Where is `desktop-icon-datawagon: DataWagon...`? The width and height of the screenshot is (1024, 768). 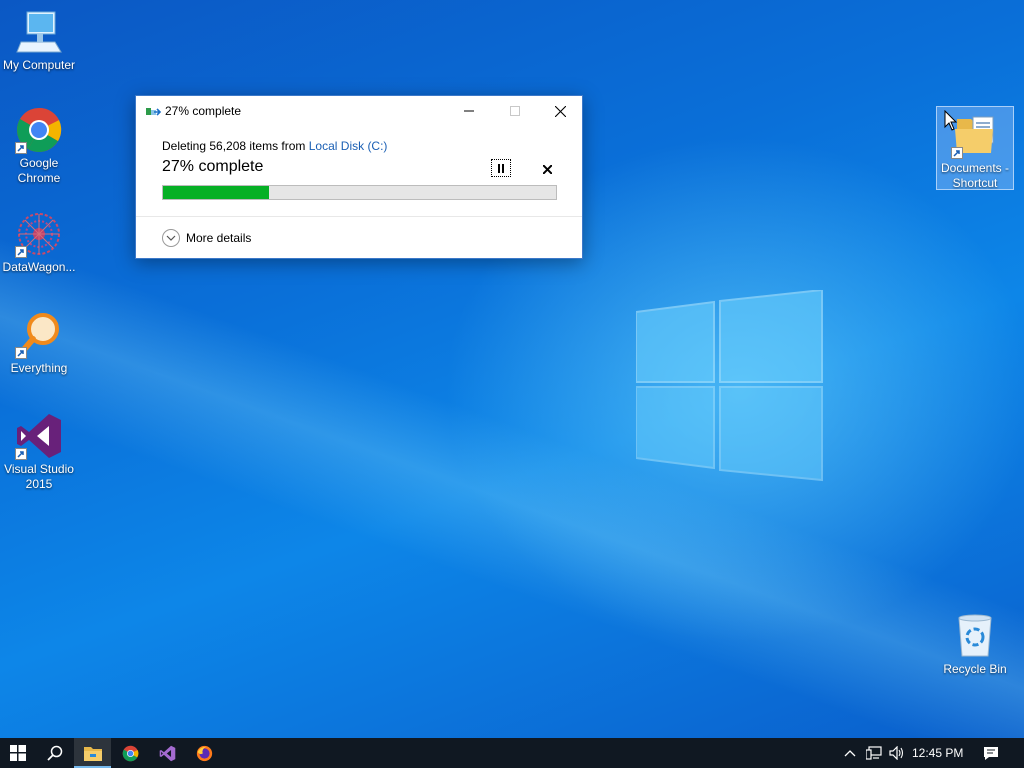 desktop-icon-datawagon: DataWagon... is located at coordinates (39, 242).